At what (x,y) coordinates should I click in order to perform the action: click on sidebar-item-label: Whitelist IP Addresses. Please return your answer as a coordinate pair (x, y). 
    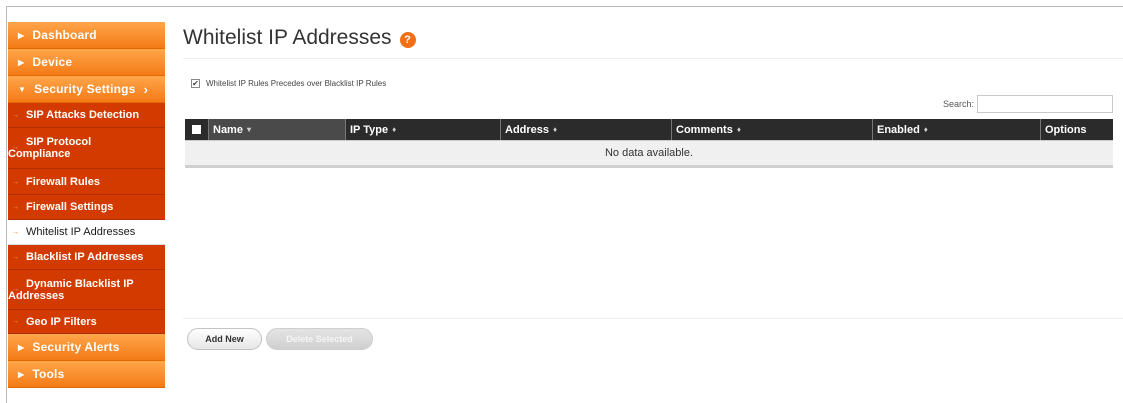
    Looking at the image, I should click on (81, 232).